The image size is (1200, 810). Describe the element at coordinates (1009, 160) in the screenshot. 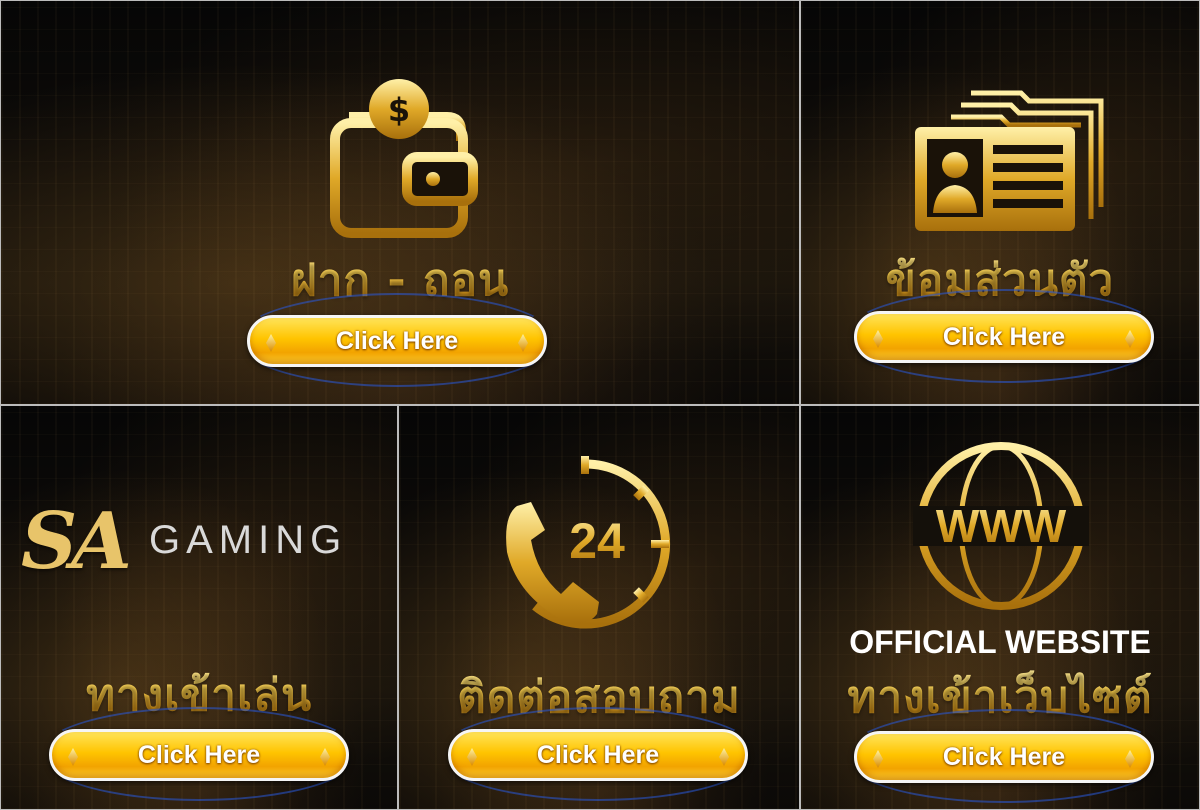

I see `id-card-icon` at that location.